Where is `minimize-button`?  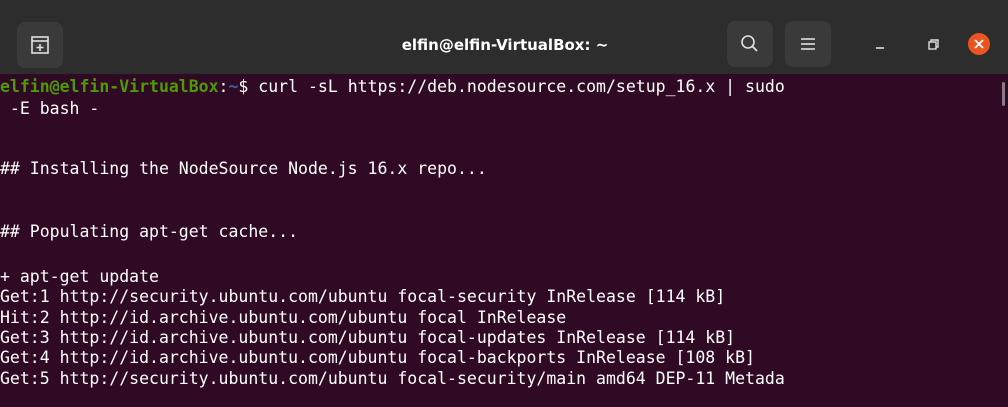 minimize-button is located at coordinates (880, 44).